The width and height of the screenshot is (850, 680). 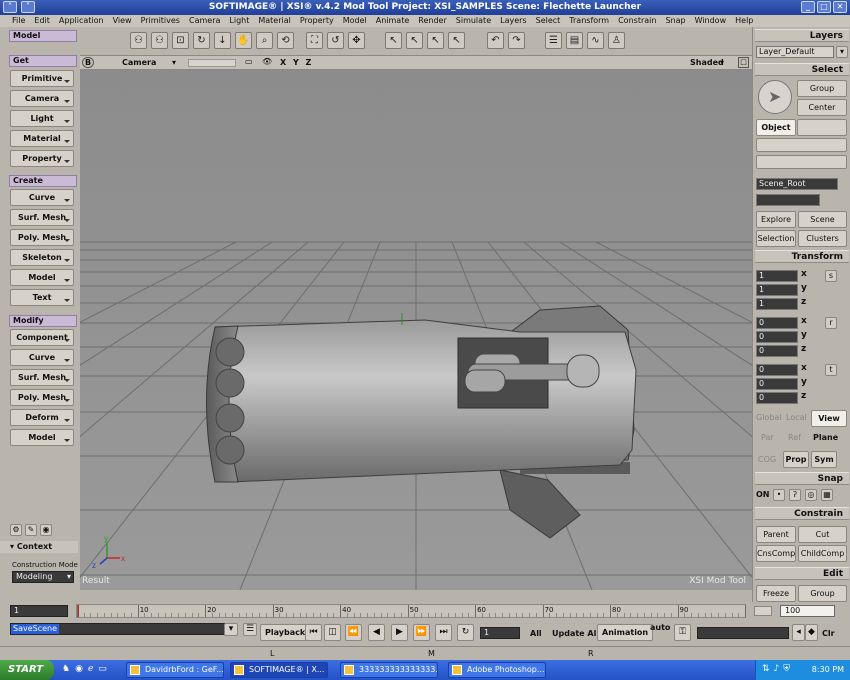 I want to click on timeline-range-icon, so click(x=763, y=611).